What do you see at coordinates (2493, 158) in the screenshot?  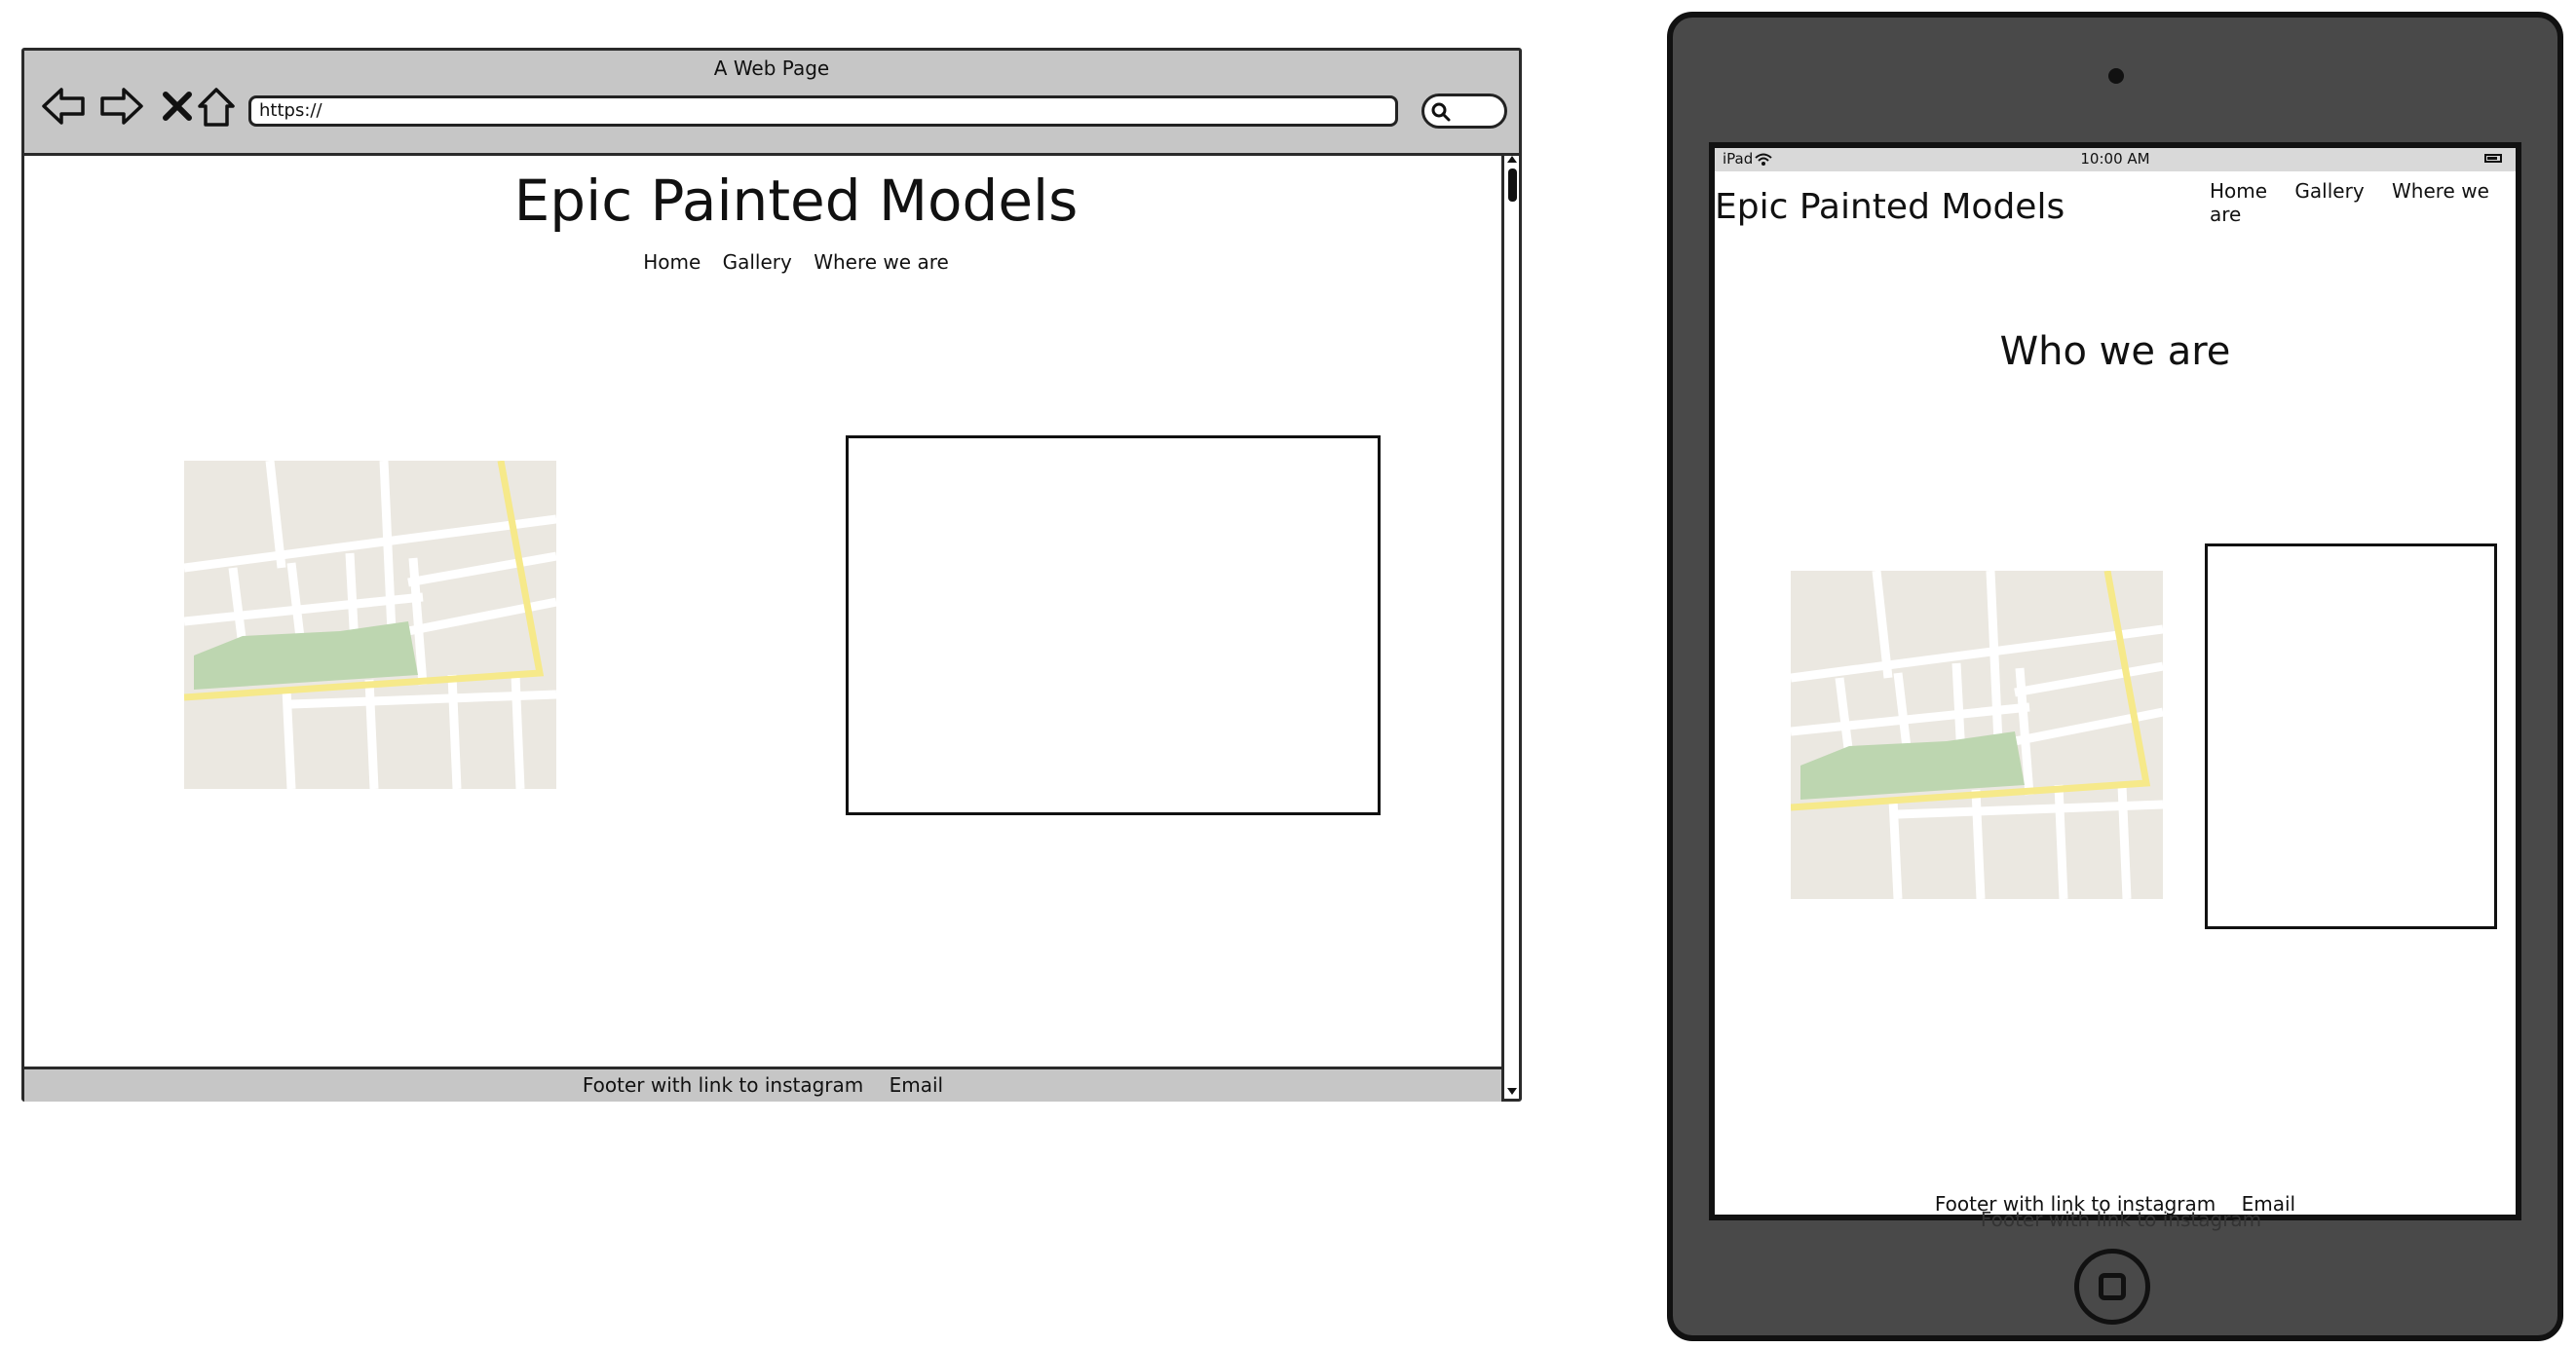 I see `battery-icon` at bounding box center [2493, 158].